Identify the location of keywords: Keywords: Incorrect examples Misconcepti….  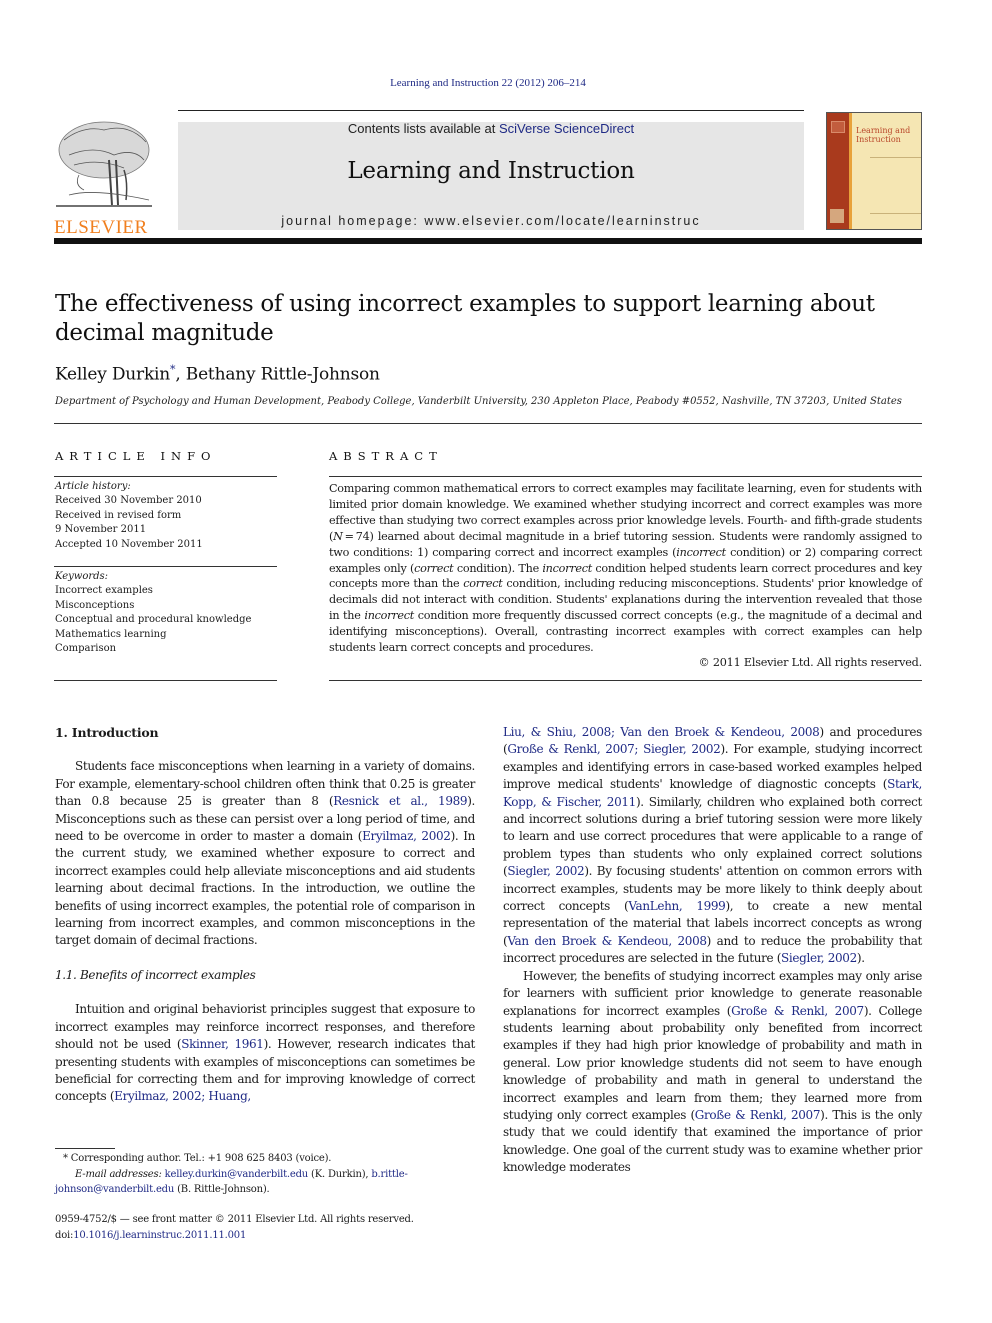
(166, 613).